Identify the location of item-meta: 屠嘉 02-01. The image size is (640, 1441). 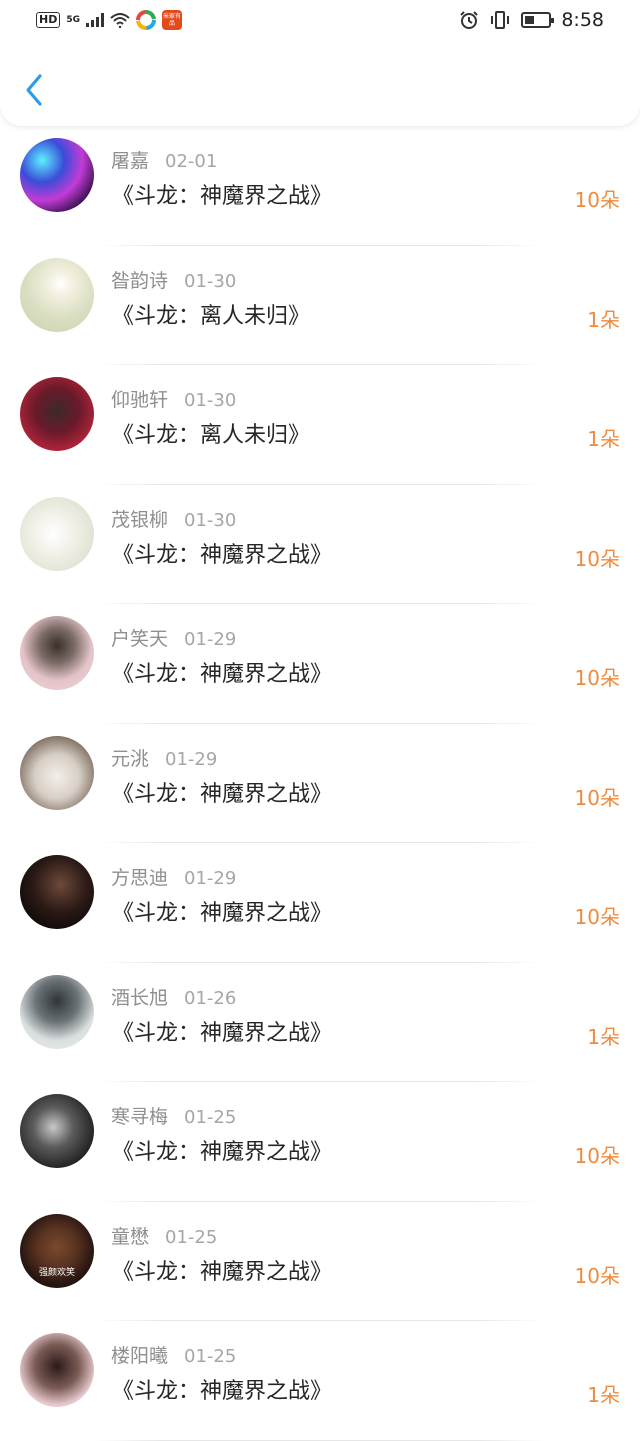
(164, 159).